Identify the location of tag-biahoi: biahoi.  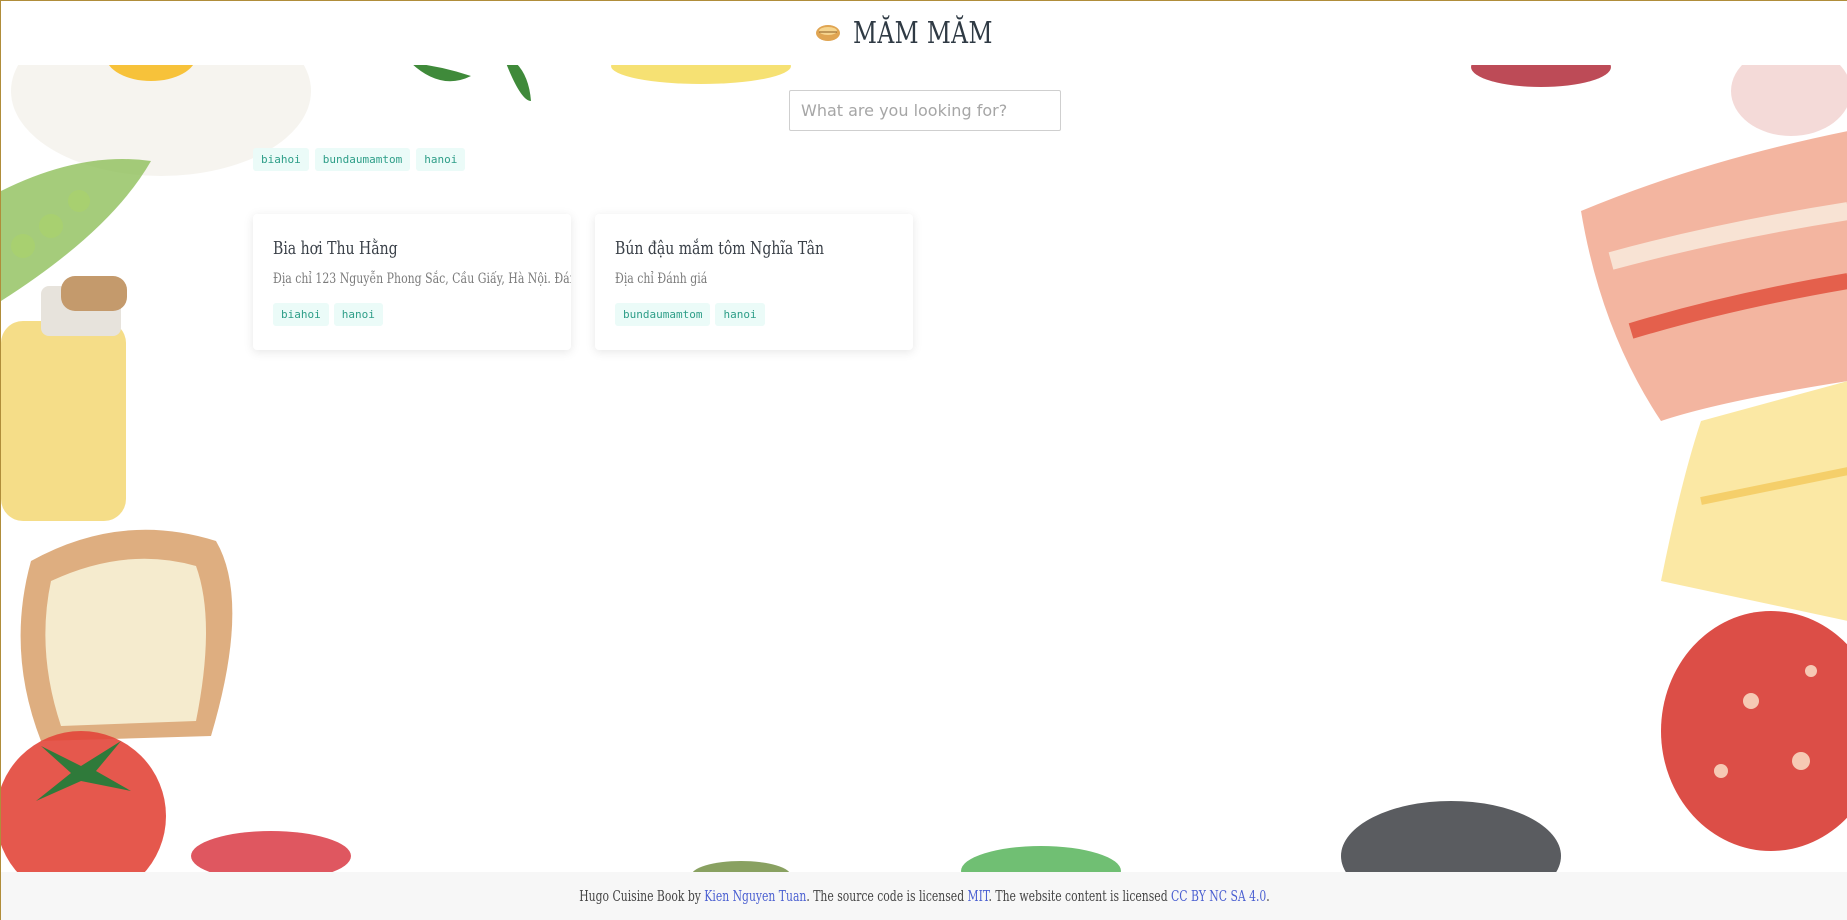
(281, 159).